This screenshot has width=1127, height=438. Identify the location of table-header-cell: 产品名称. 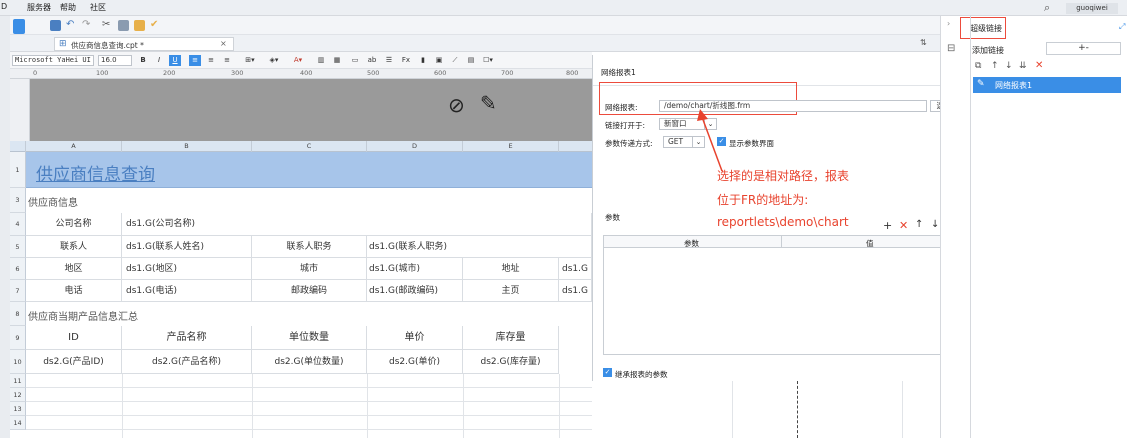
(187, 338).